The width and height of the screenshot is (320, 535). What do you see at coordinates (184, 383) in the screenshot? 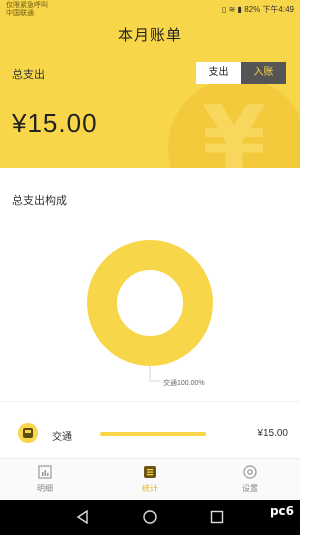
I see `pie-label: 交通100.00%` at bounding box center [184, 383].